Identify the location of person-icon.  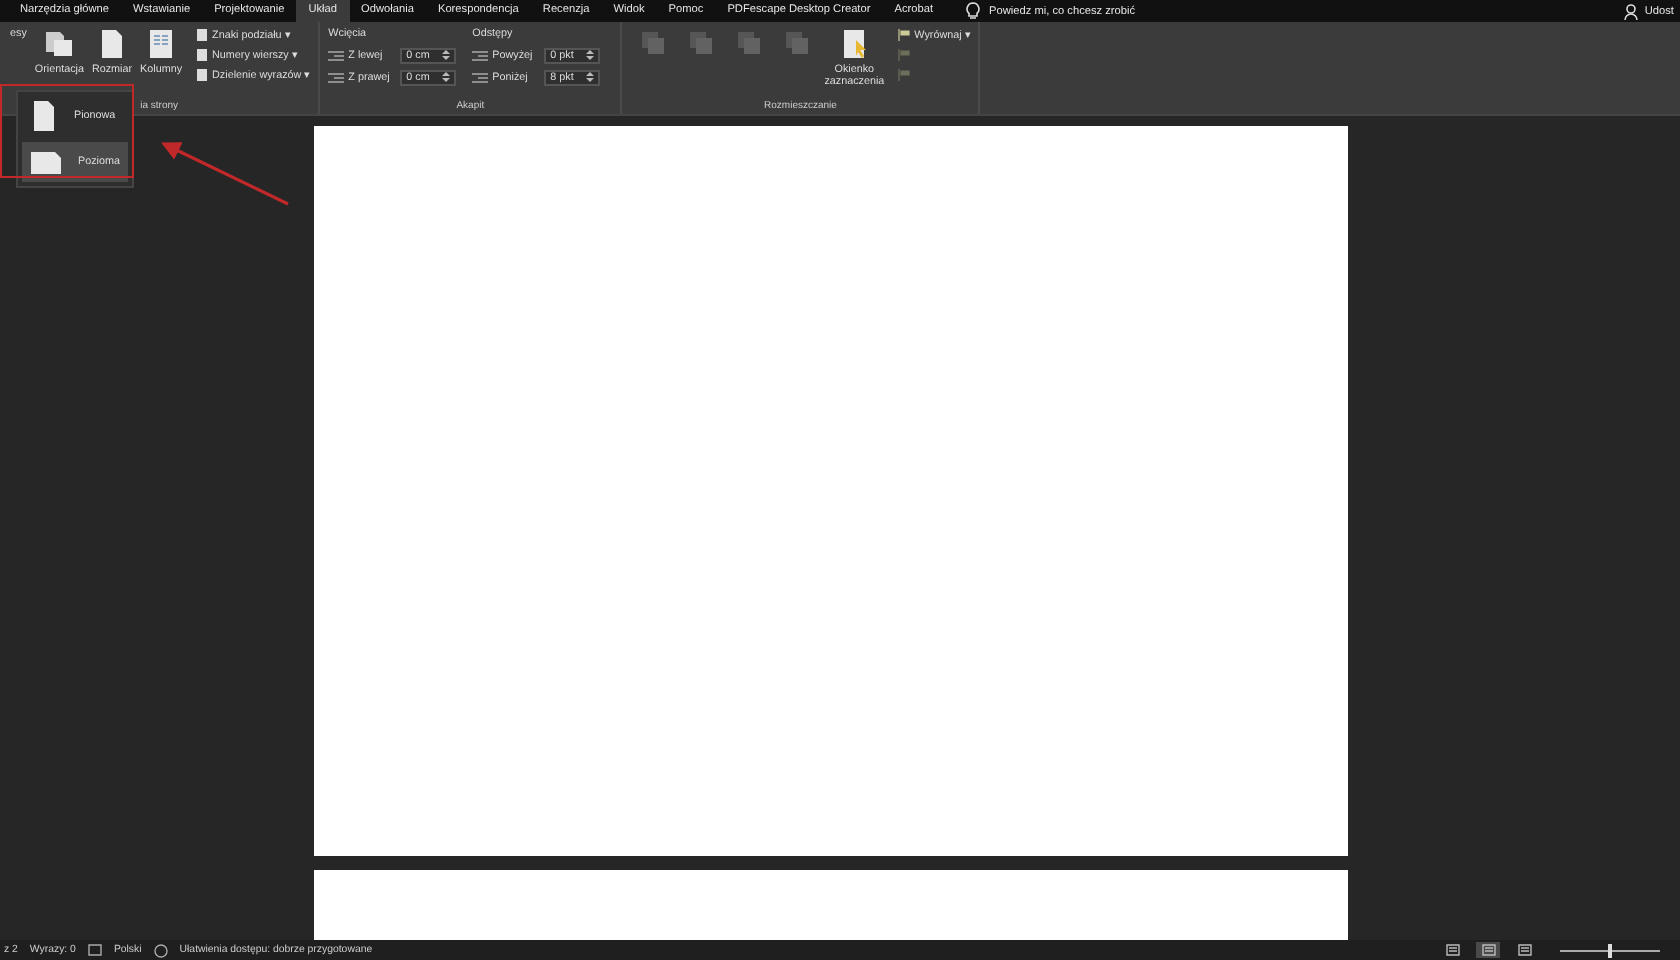
(1631, 11).